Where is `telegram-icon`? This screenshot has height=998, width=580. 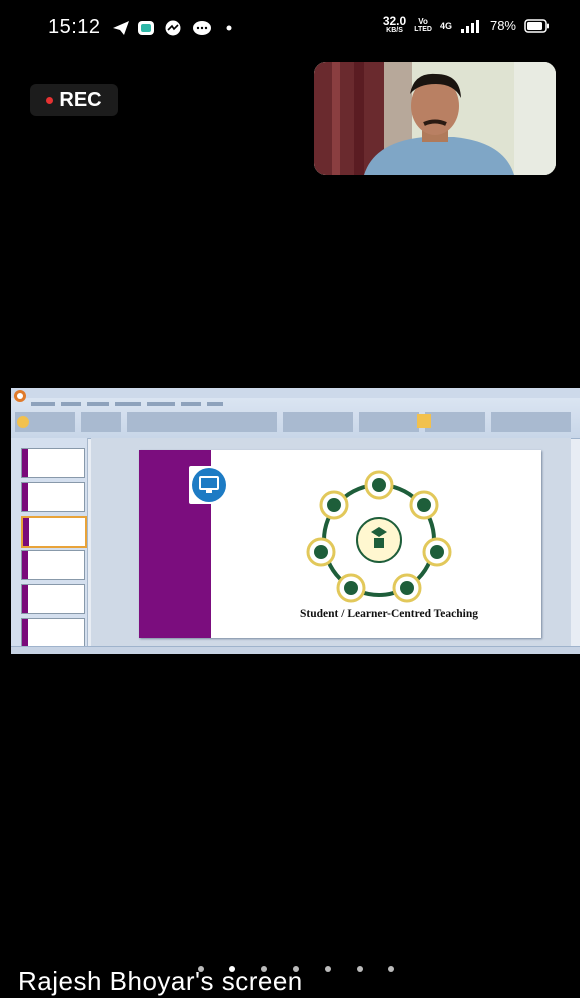
telegram-icon is located at coordinates (121, 28).